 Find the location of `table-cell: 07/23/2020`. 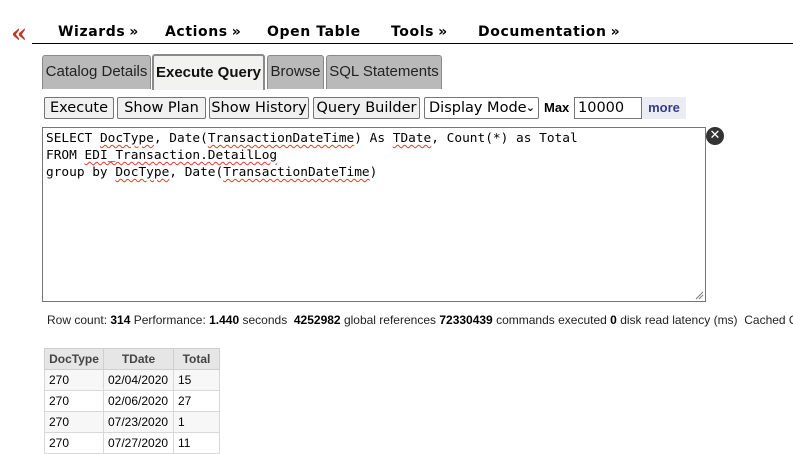

table-cell: 07/23/2020 is located at coordinates (138, 422).